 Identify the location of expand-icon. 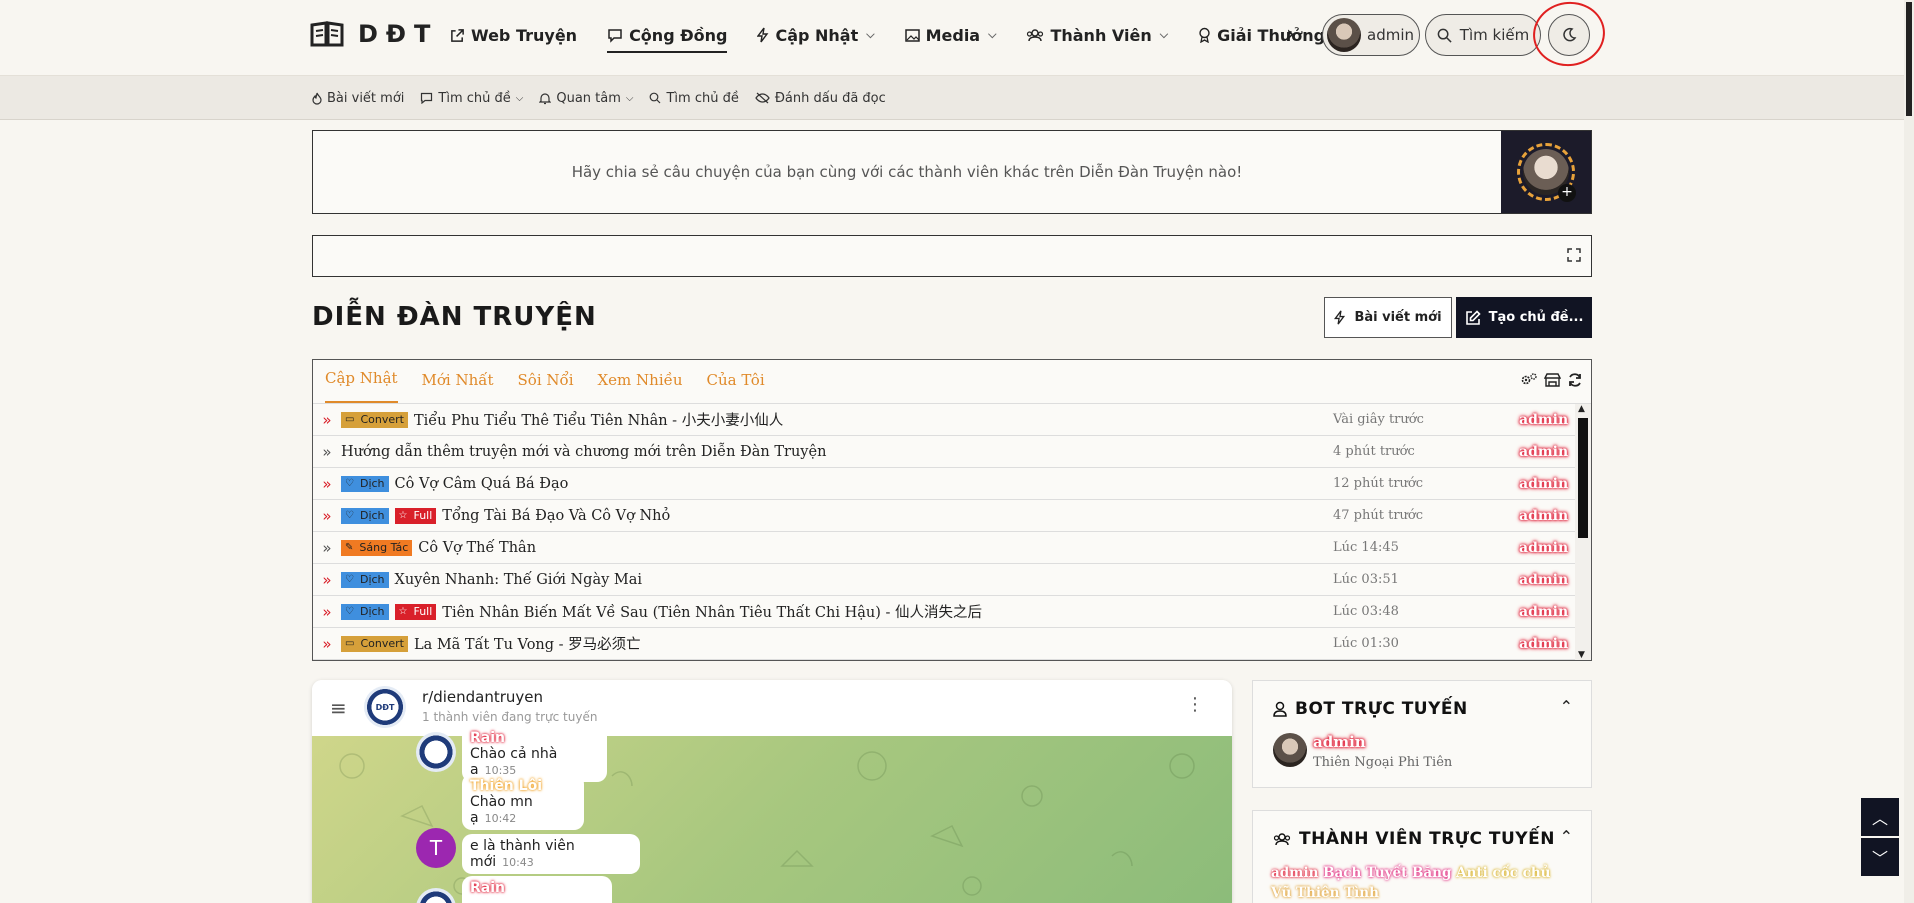
(1574, 255).